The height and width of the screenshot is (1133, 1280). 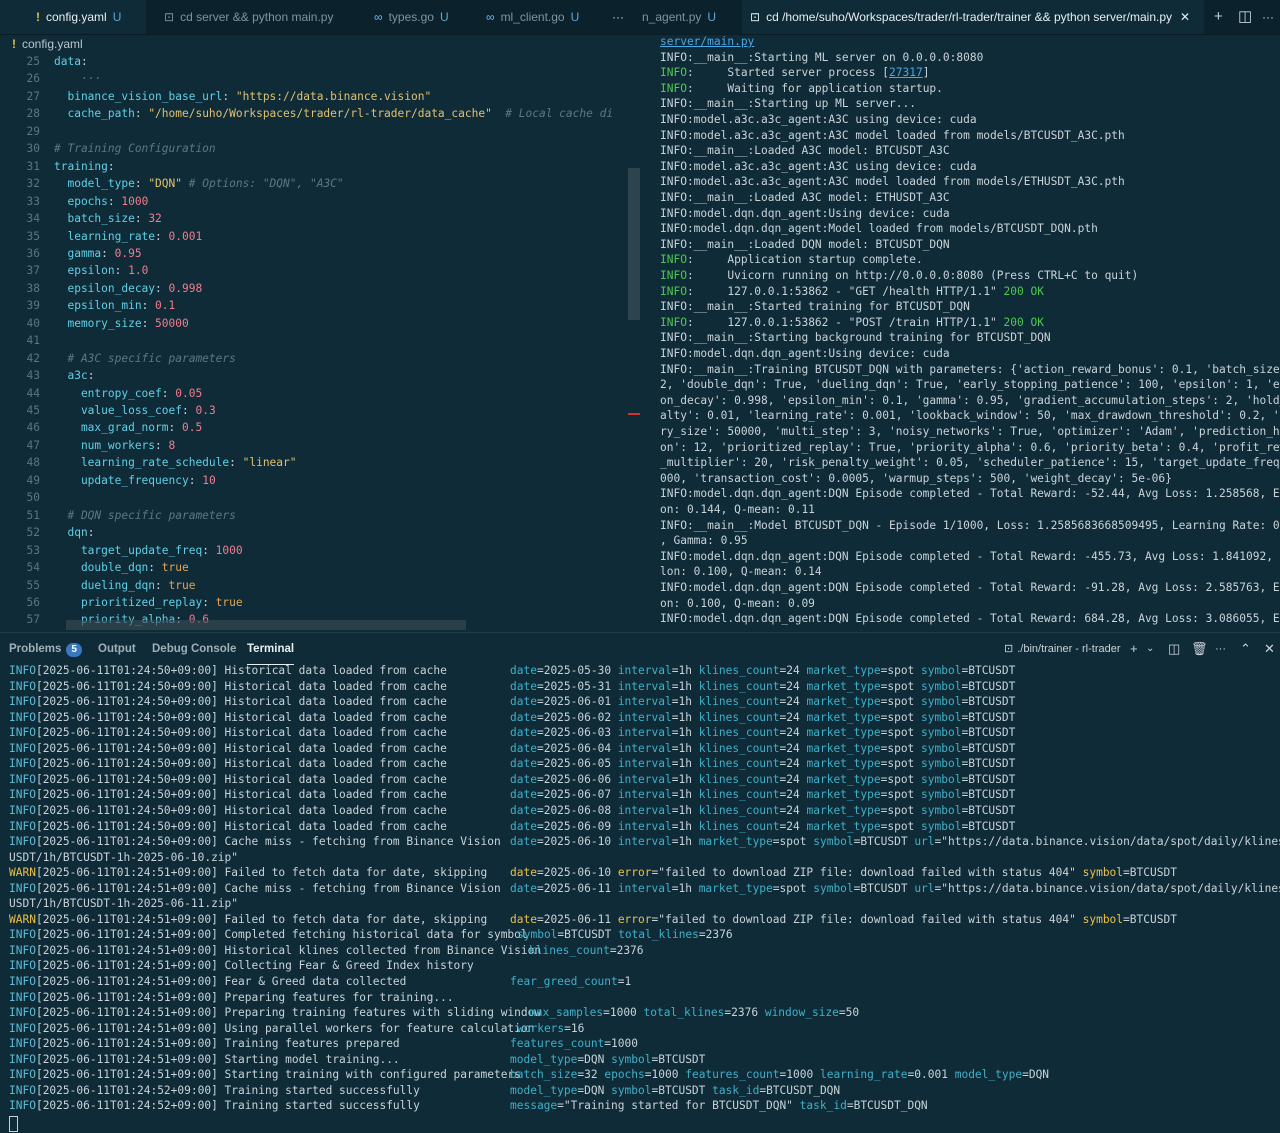 I want to click on code-line: target_update_freq: 1000, so click(x=148, y=550).